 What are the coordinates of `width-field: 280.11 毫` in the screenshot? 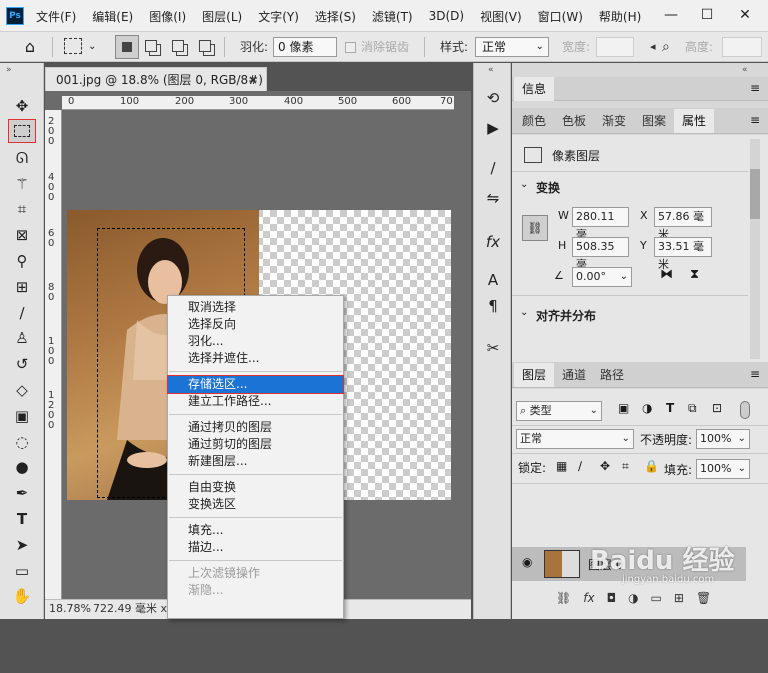 It's located at (600, 224).